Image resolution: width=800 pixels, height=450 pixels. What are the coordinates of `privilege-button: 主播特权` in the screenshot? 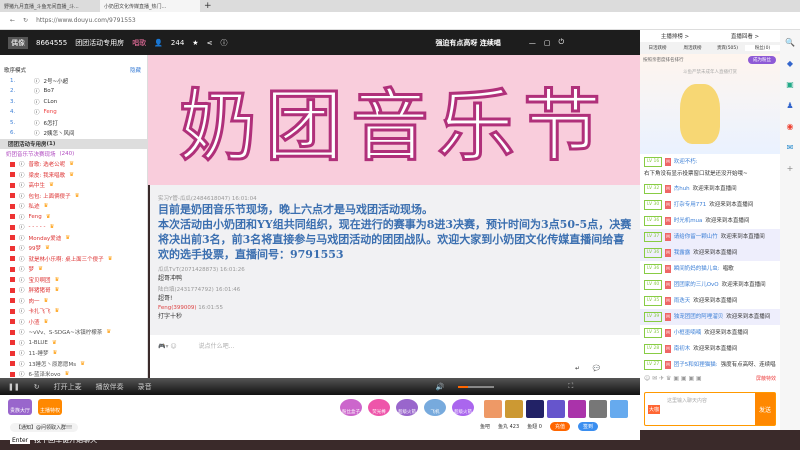 It's located at (50, 407).